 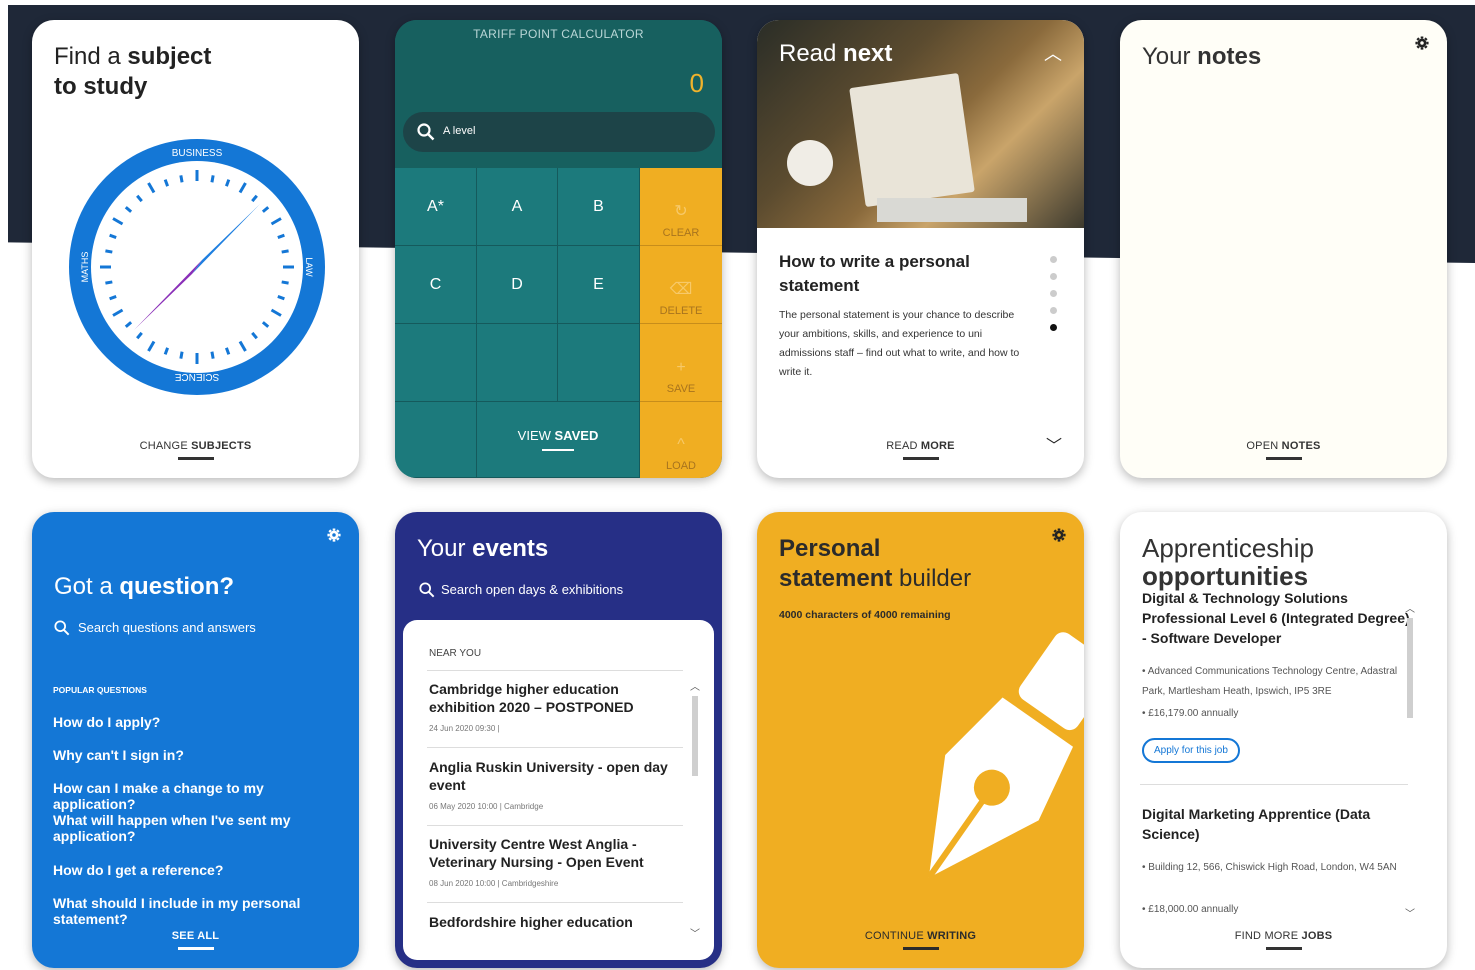 I want to click on qualification-search-value: A level, so click(x=459, y=131).